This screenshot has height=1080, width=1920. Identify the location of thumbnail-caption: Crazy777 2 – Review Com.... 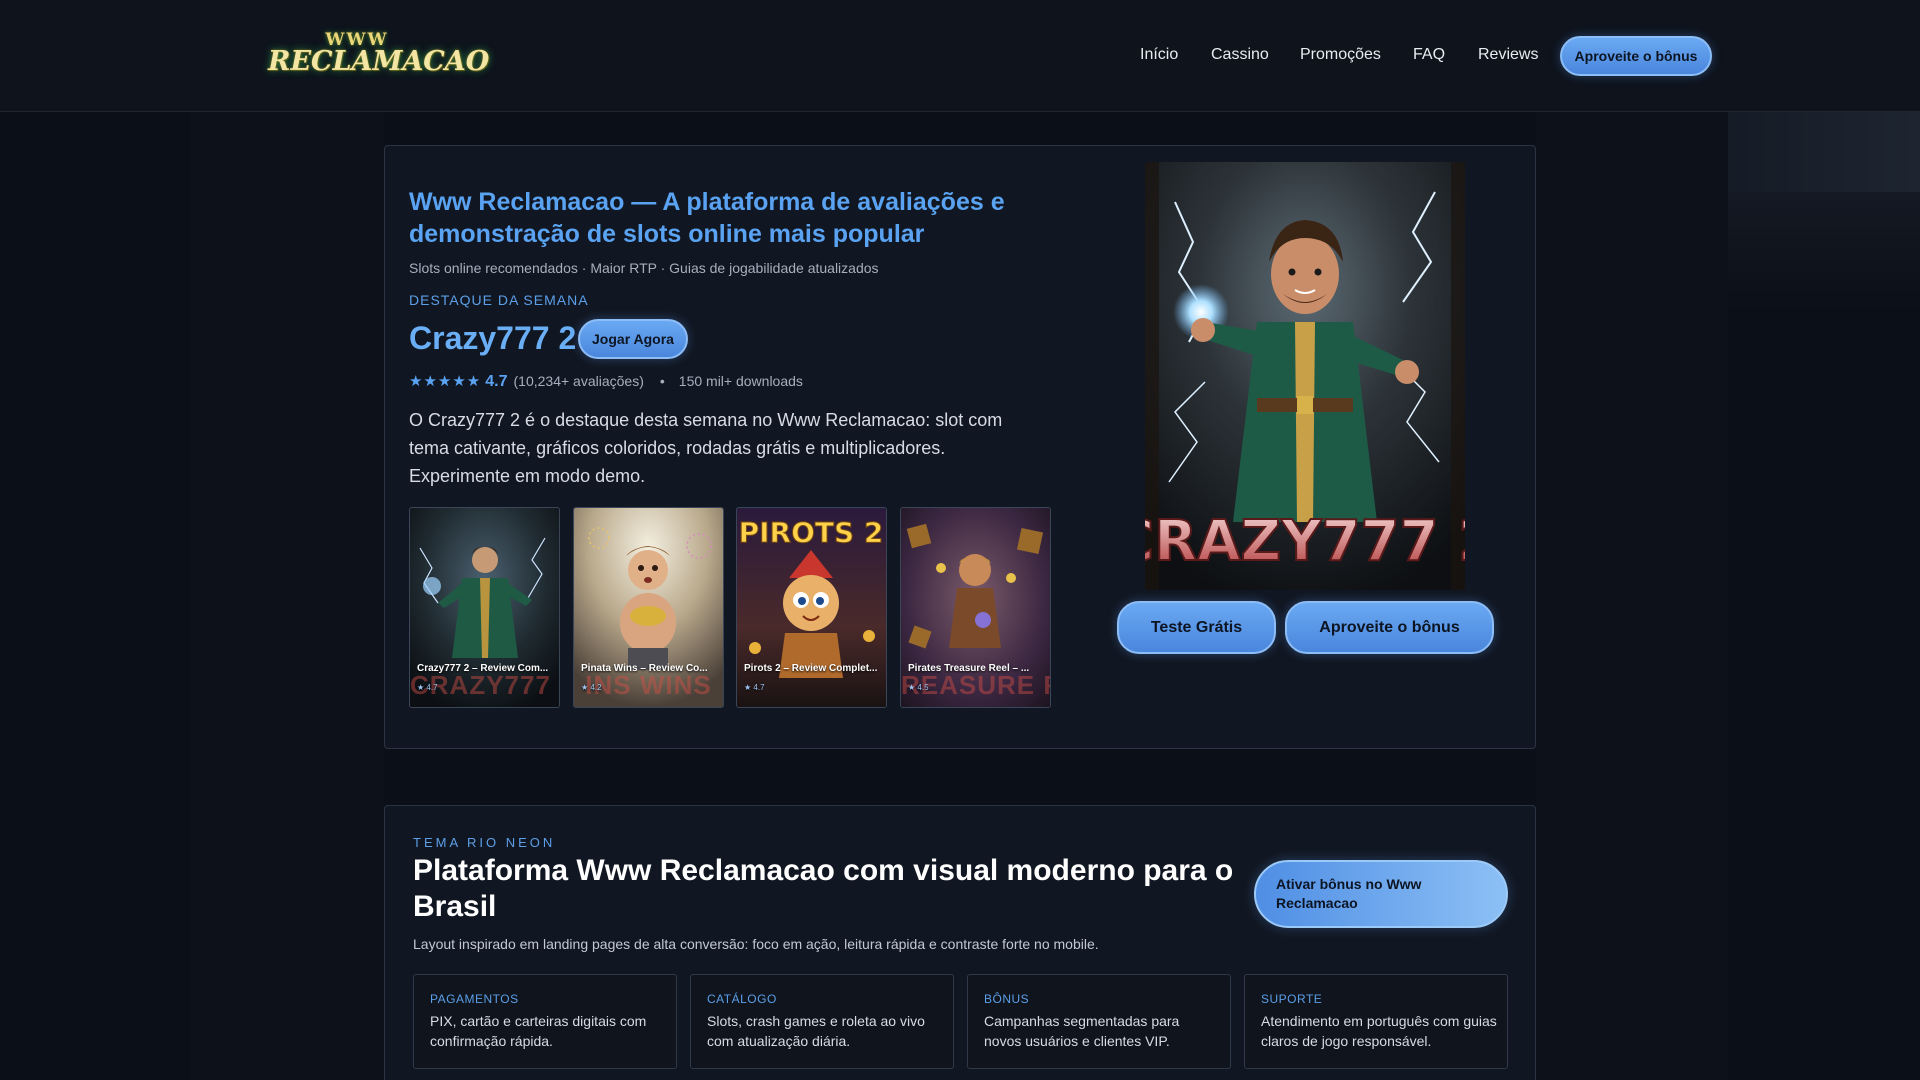
(483, 668).